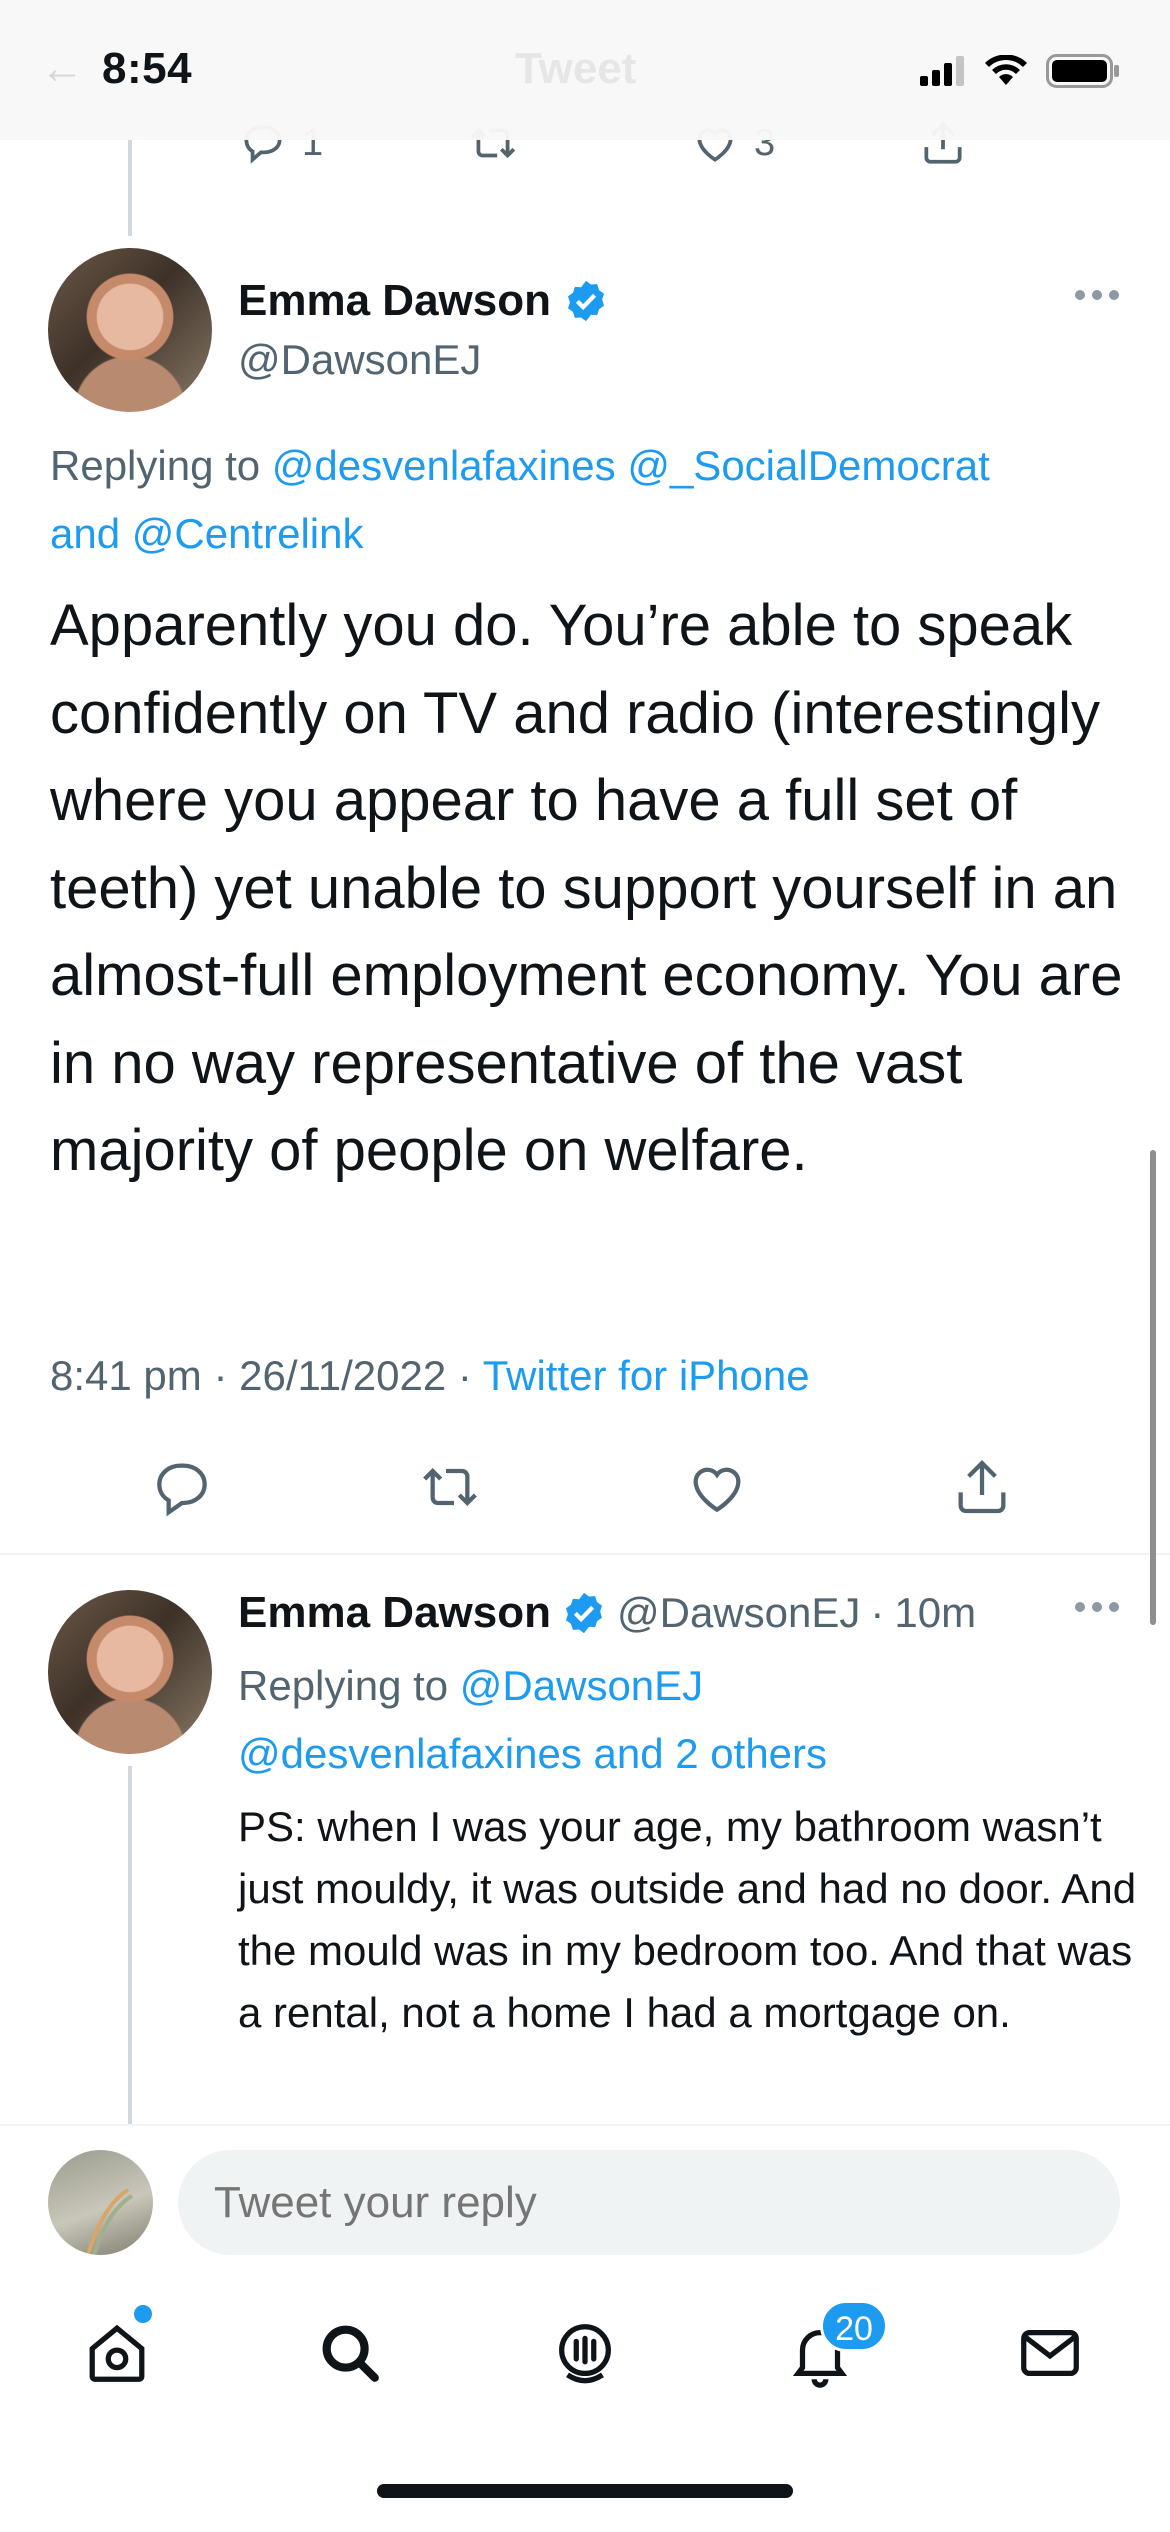 The width and height of the screenshot is (1170, 2532). Describe the element at coordinates (585, 2491) in the screenshot. I see `home-indicator` at that location.